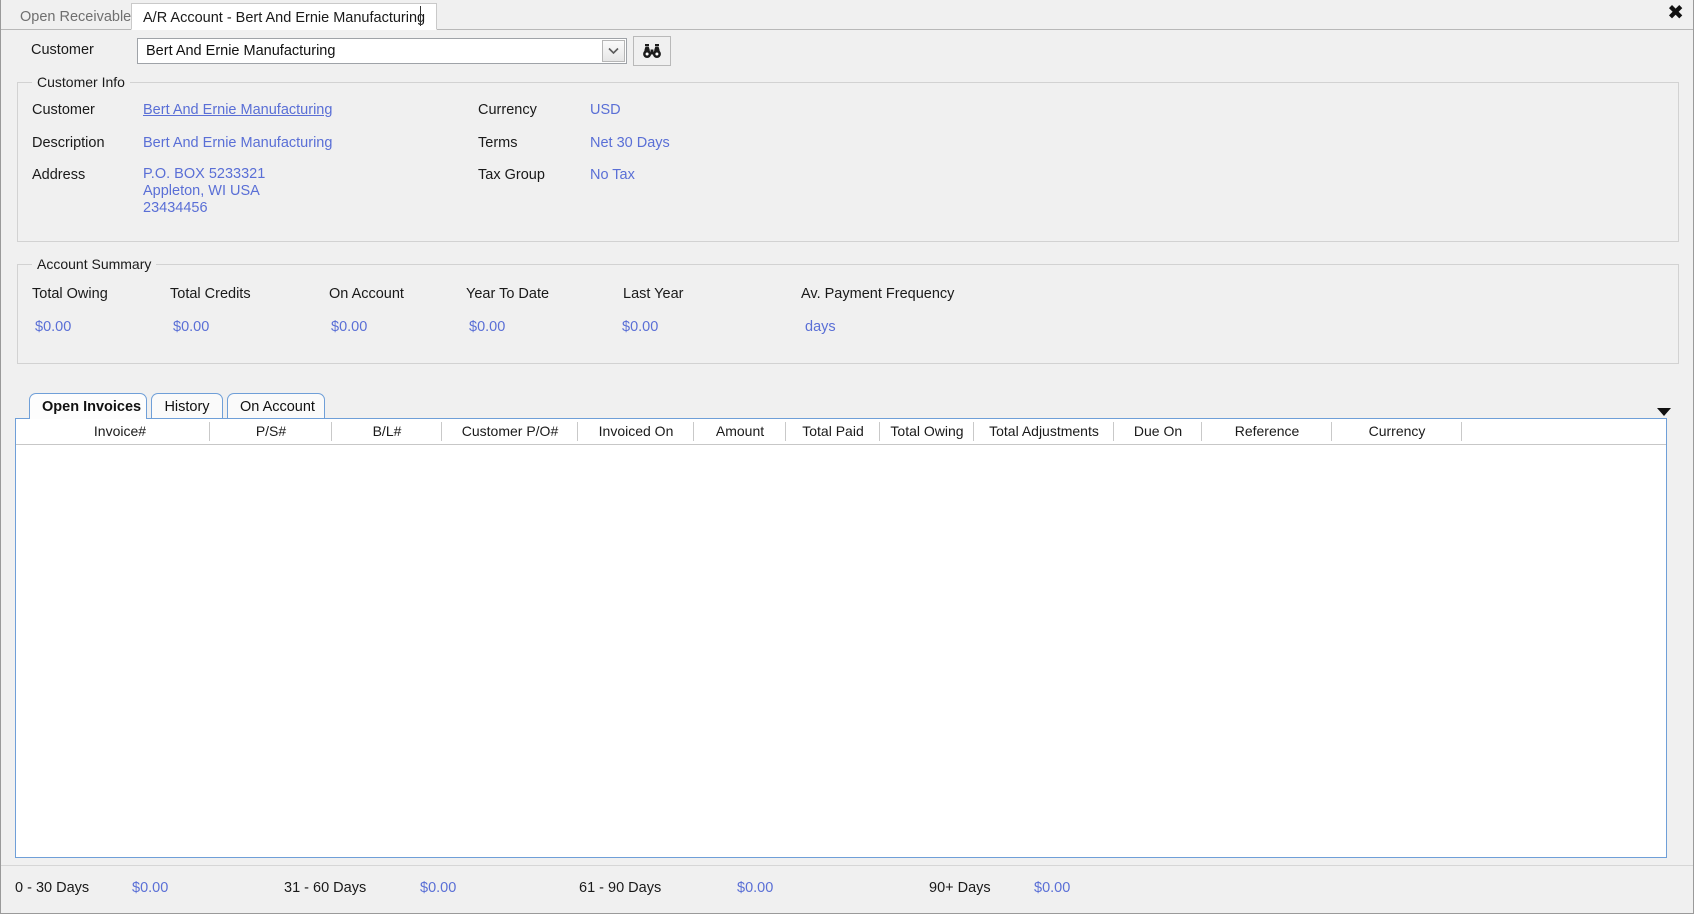 This screenshot has height=914, width=1694. I want to click on binoculars-icon, so click(652, 51).